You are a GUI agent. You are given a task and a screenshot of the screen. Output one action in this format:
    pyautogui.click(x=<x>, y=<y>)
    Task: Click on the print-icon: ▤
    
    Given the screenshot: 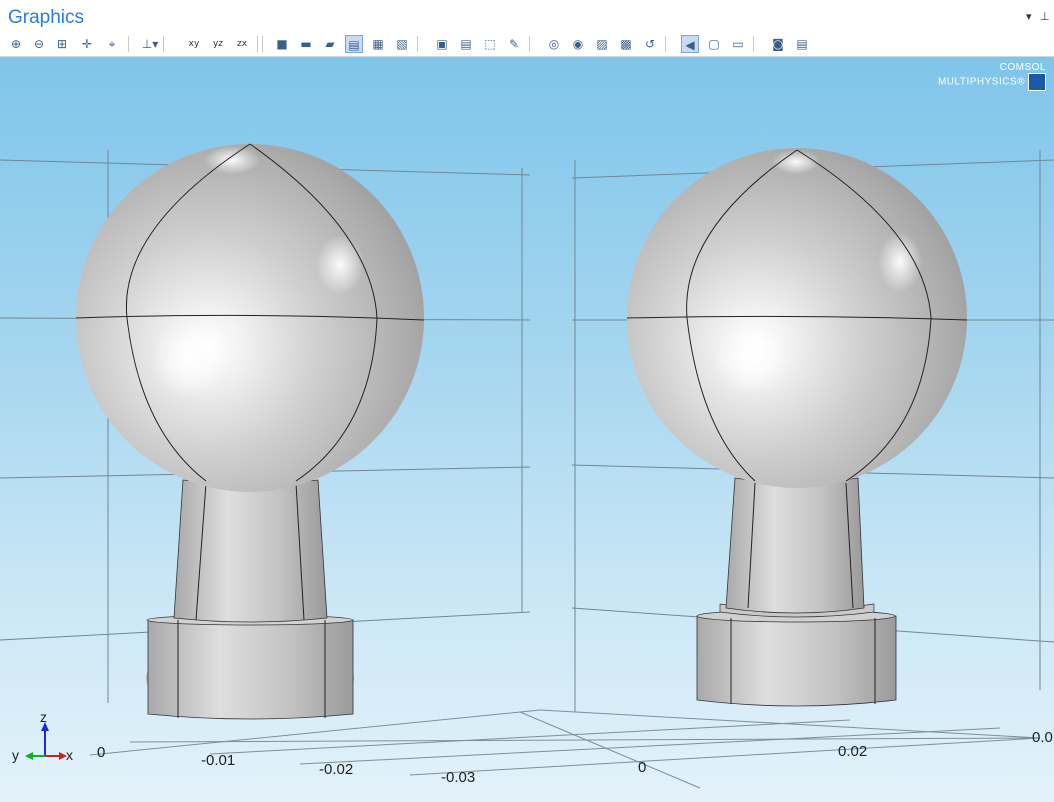 What is the action you would take?
    pyautogui.click(x=802, y=44)
    